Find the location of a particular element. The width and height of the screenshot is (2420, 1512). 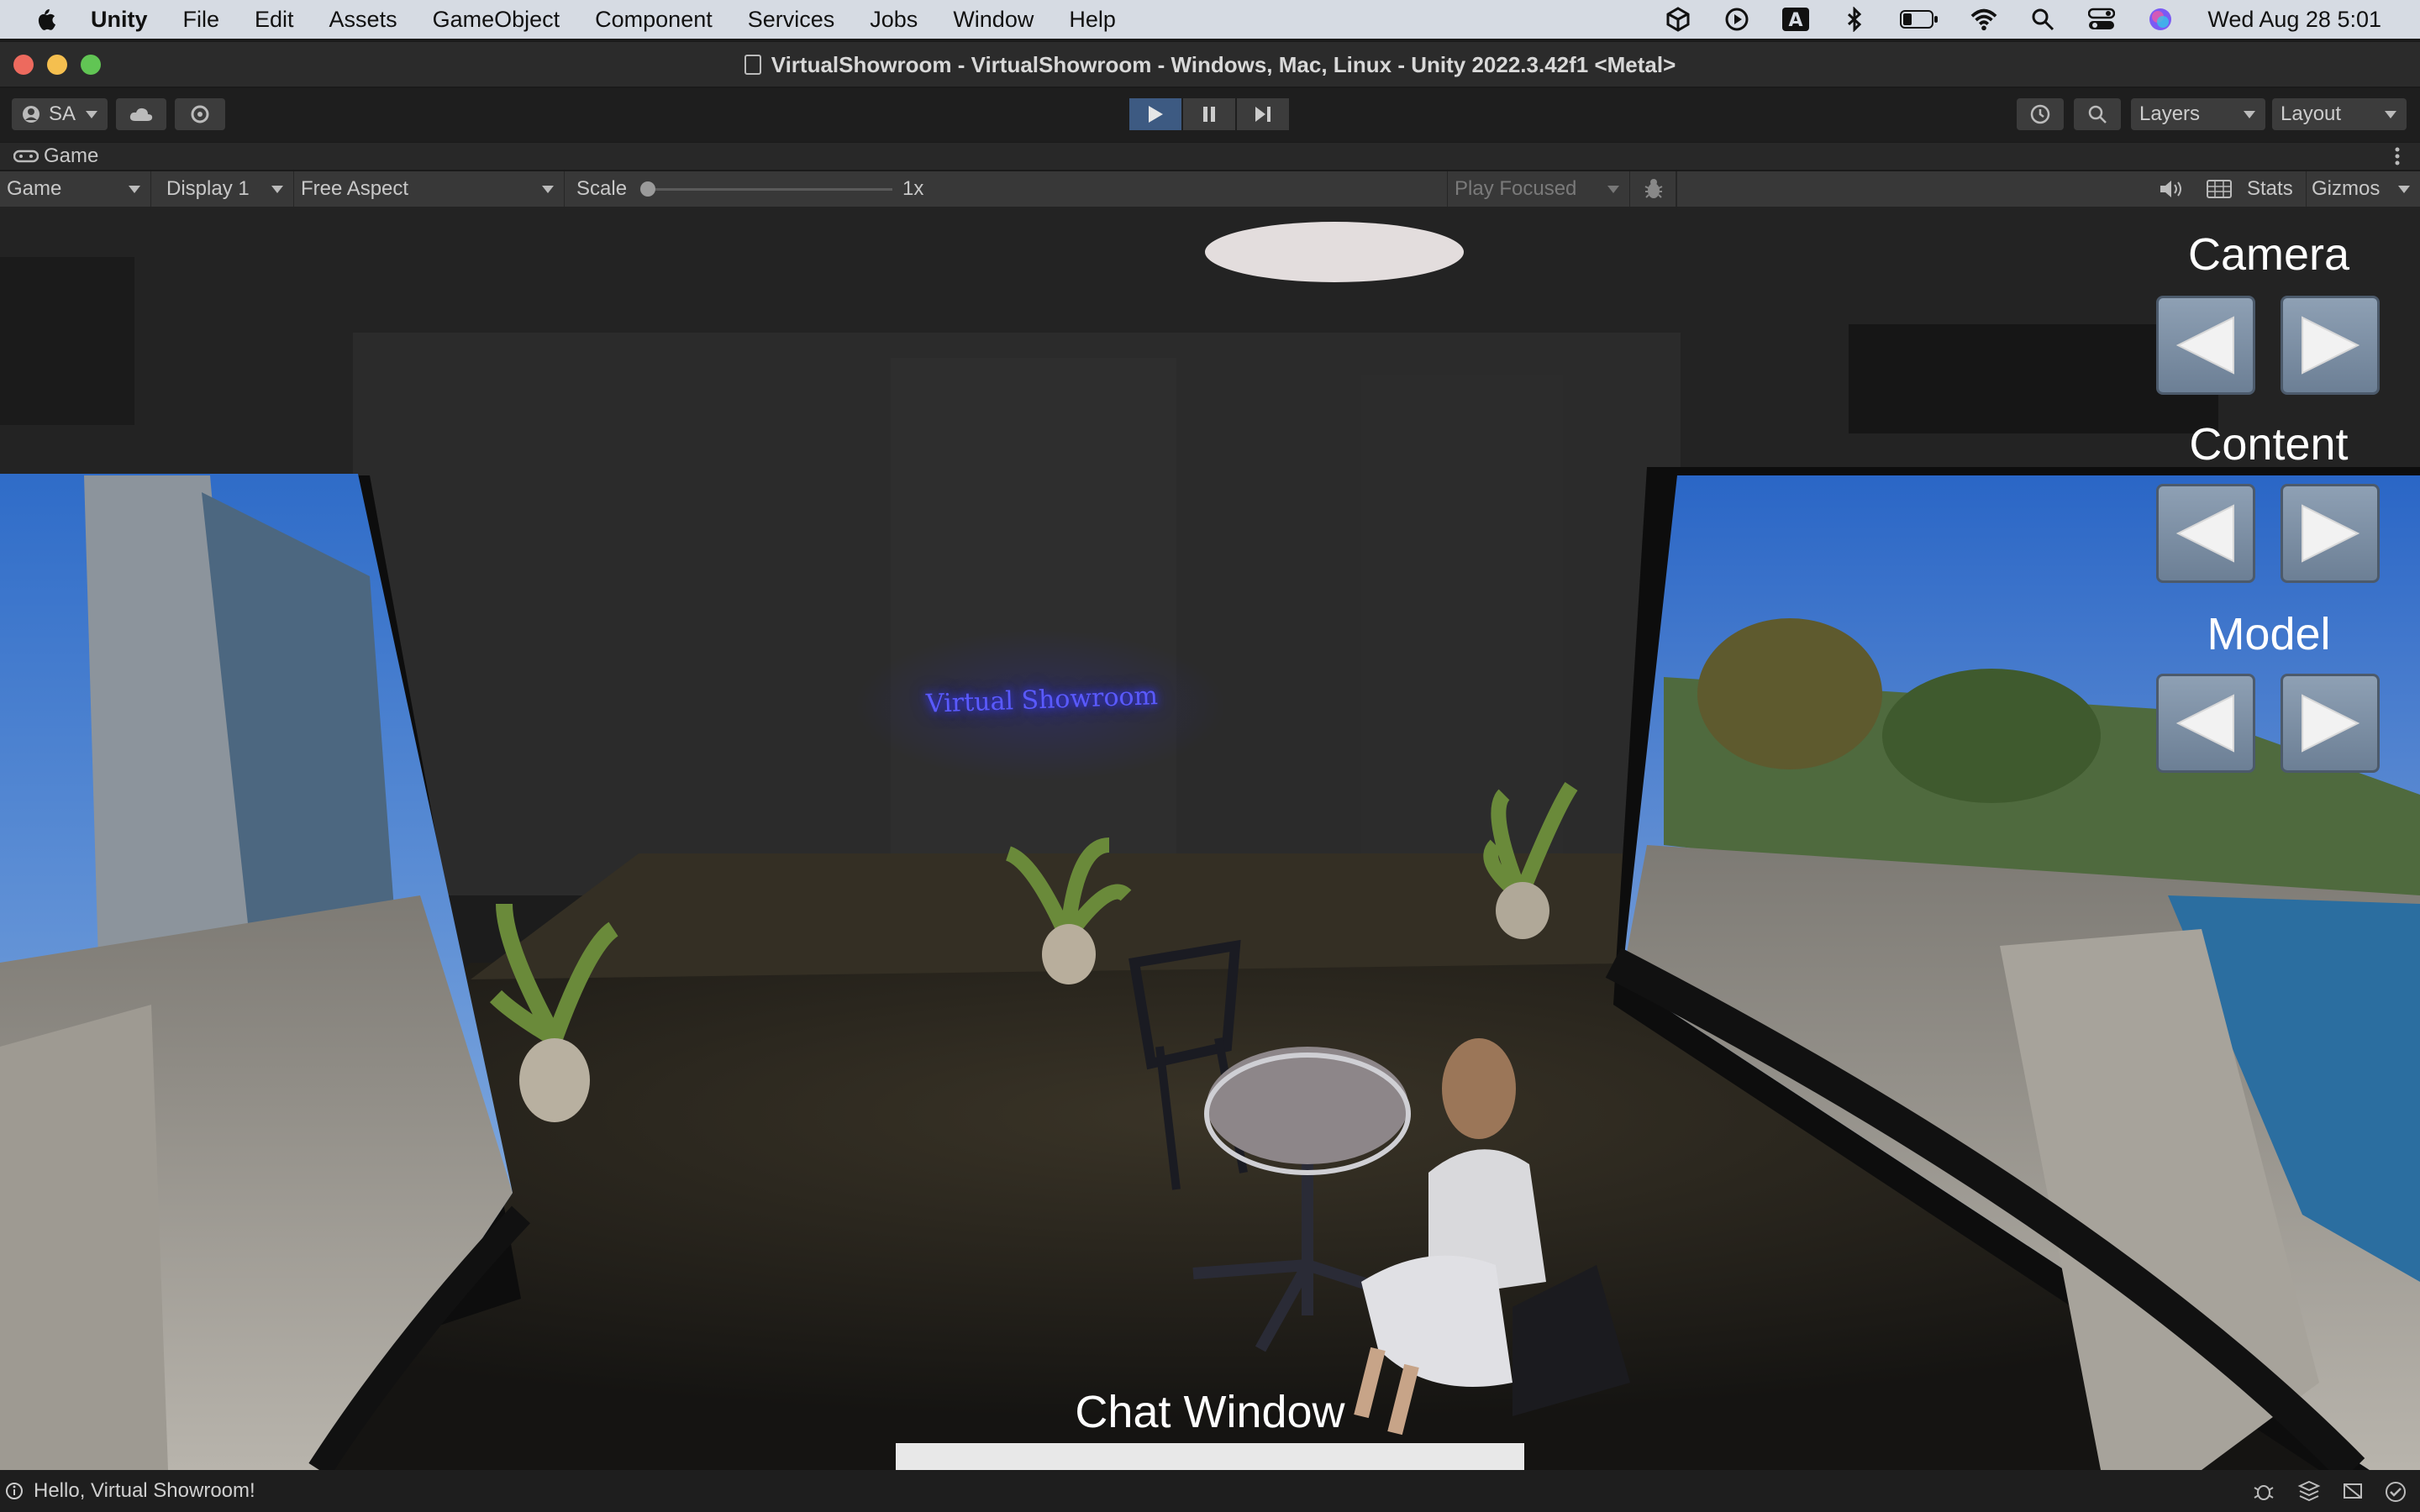

search-button is located at coordinates (2097, 114).